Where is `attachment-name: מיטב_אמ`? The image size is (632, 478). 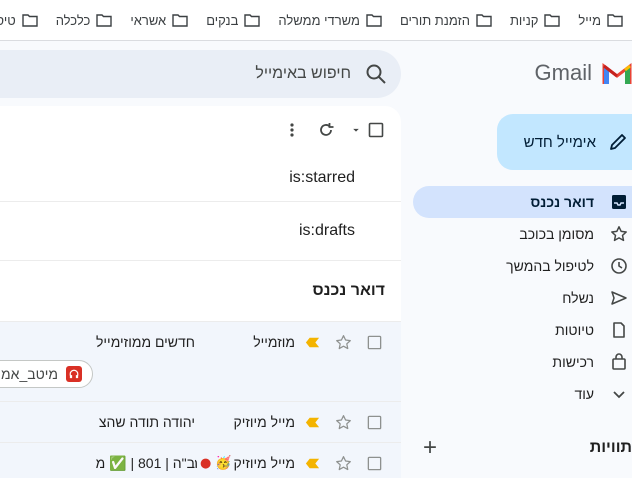
attachment-name: מיטב_אמ is located at coordinates (29, 374).